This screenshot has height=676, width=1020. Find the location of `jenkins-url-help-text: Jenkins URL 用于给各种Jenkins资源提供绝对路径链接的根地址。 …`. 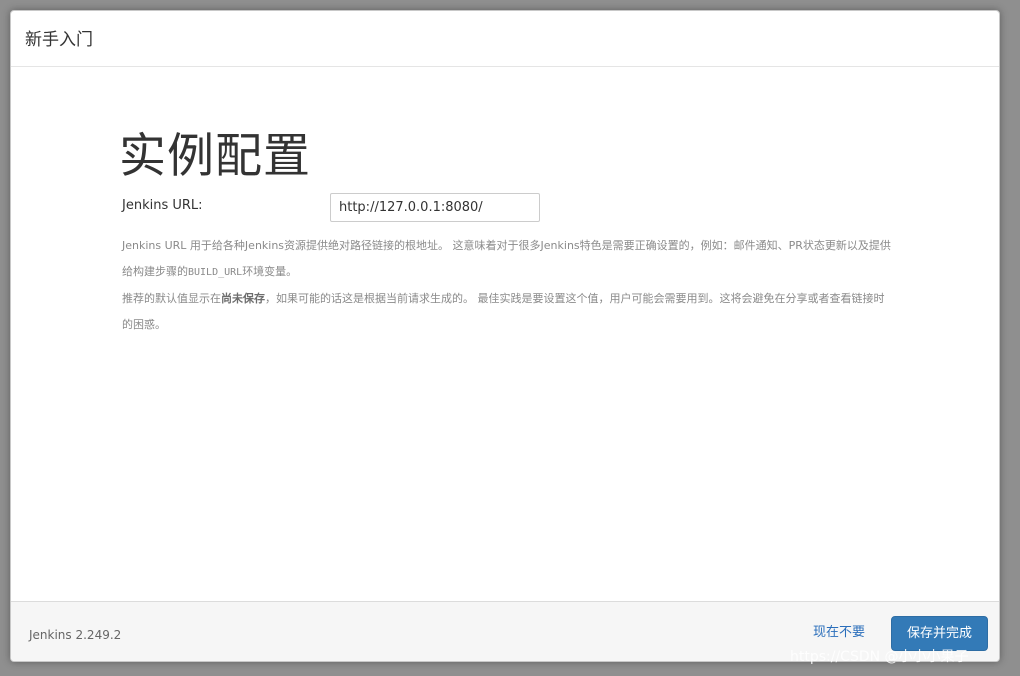

jenkins-url-help-text: Jenkins URL 用于给各种Jenkins资源提供绝对路径链接的根地址。 … is located at coordinates (507, 285).